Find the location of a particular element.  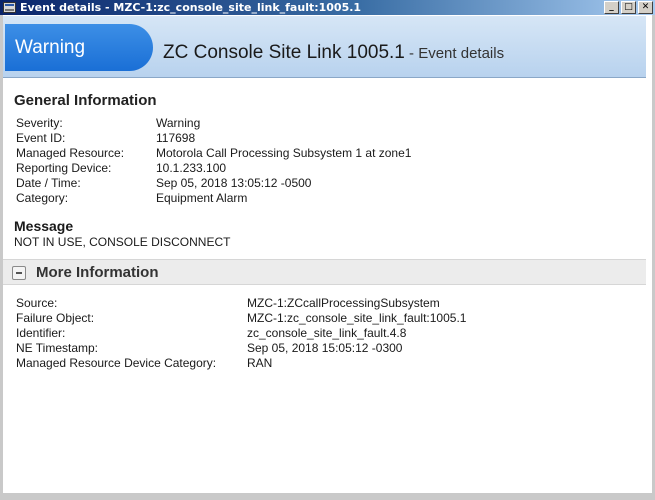

more-value: Sep 05, 2018 15:05:12 -0300 is located at coordinates (325, 348).